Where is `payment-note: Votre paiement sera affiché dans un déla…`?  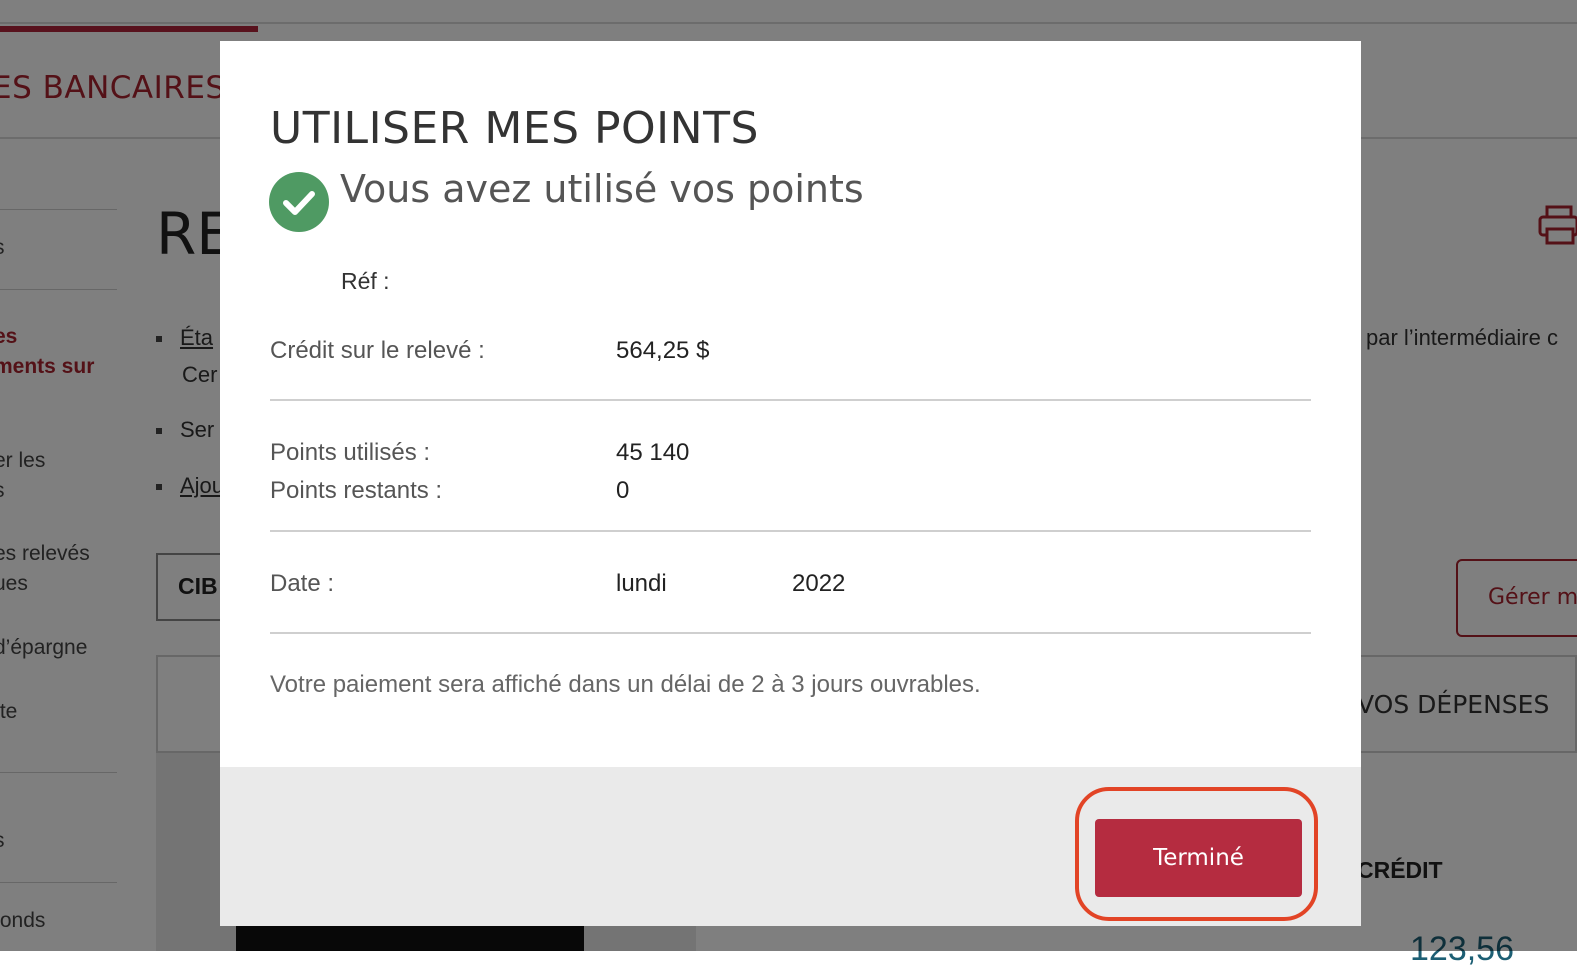 payment-note: Votre paiement sera affiché dans un déla… is located at coordinates (625, 684).